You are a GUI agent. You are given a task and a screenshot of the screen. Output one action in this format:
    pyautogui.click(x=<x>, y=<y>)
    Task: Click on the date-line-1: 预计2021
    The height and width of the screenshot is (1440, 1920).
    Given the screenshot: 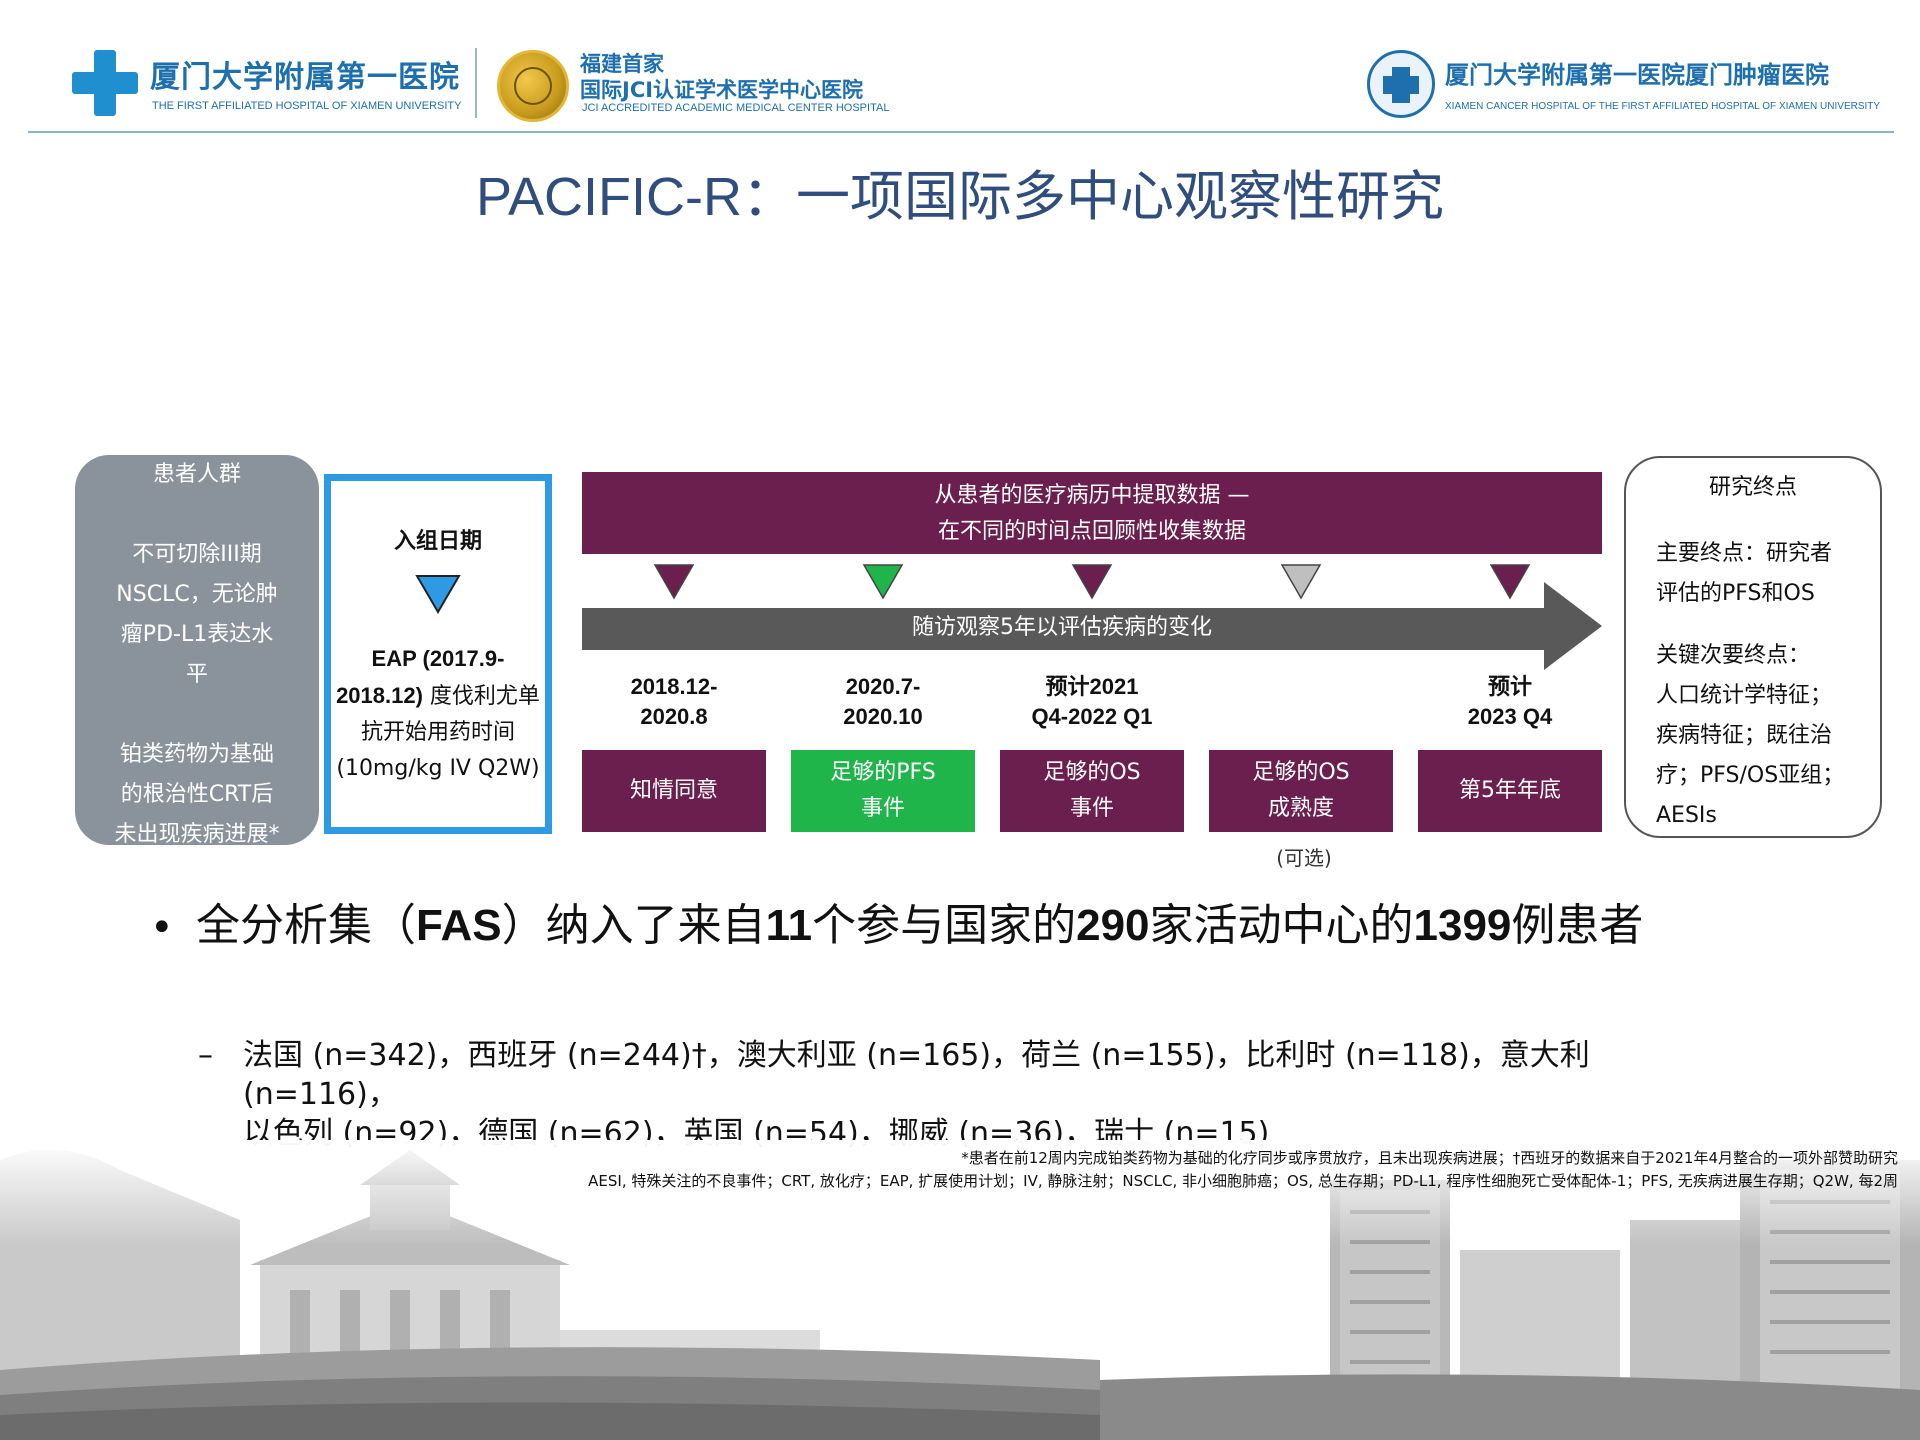 What is the action you would take?
    pyautogui.click(x=1092, y=686)
    